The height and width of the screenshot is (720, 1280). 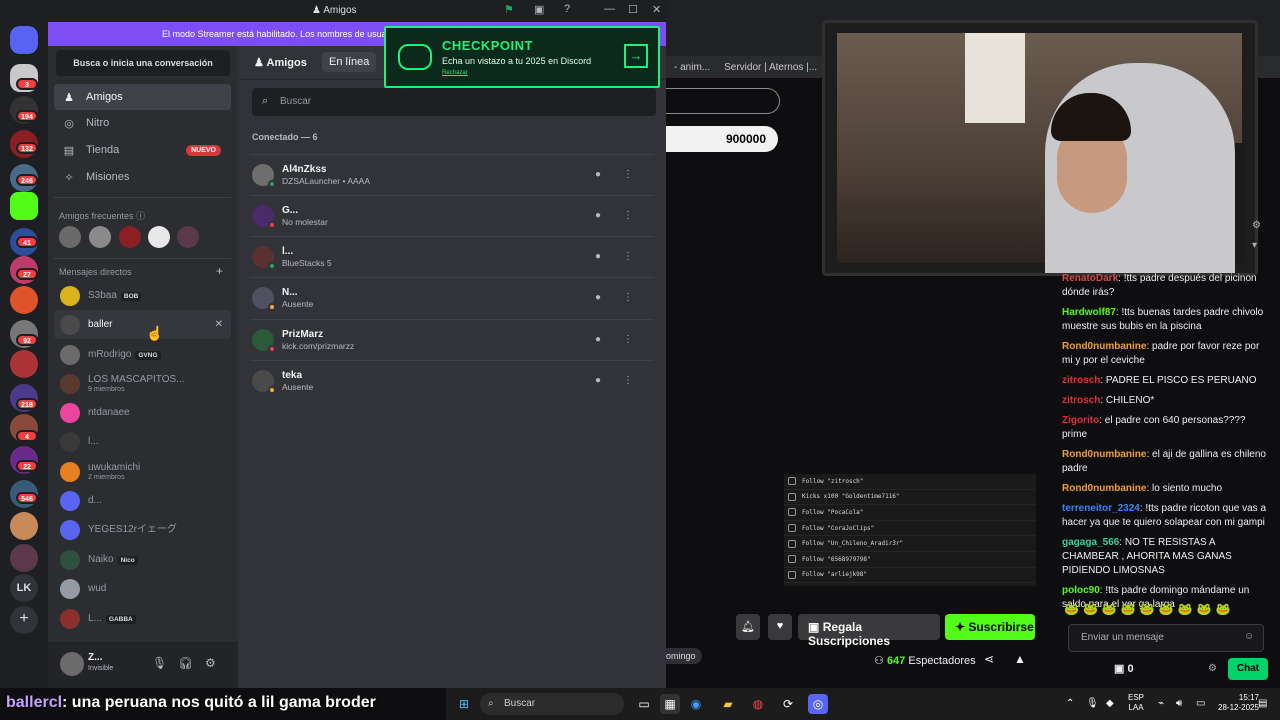 I want to click on friend-row: Al4nZkss DZSALauncher • AAAA ● ⋮, so click(x=452, y=174).